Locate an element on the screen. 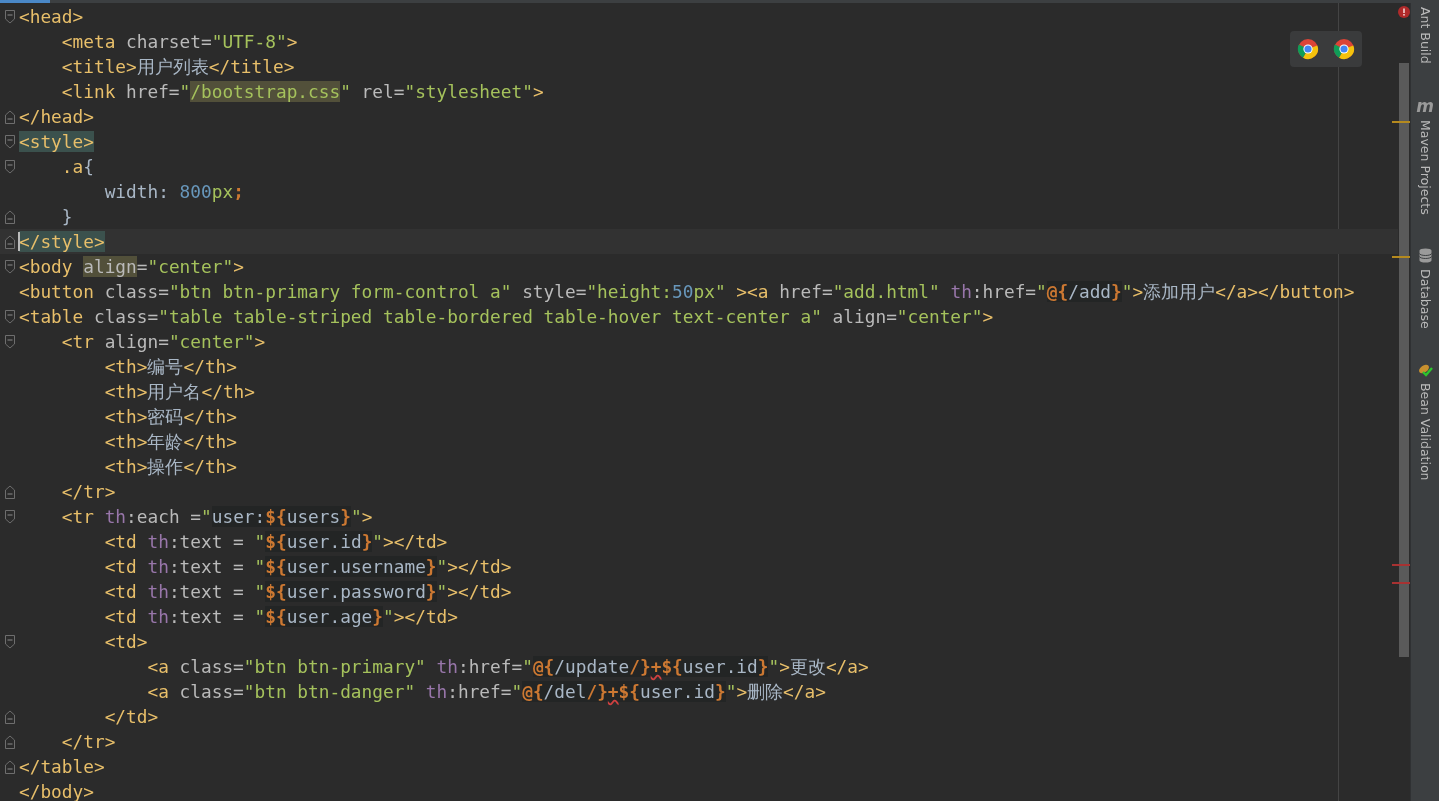  tool-window-tab: Maven Projects is located at coordinates (1425, 167).